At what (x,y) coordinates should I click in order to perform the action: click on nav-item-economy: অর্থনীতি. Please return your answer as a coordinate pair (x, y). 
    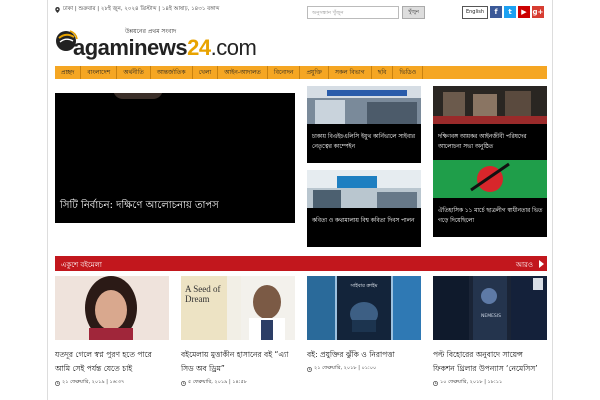
    Looking at the image, I should click on (134, 72).